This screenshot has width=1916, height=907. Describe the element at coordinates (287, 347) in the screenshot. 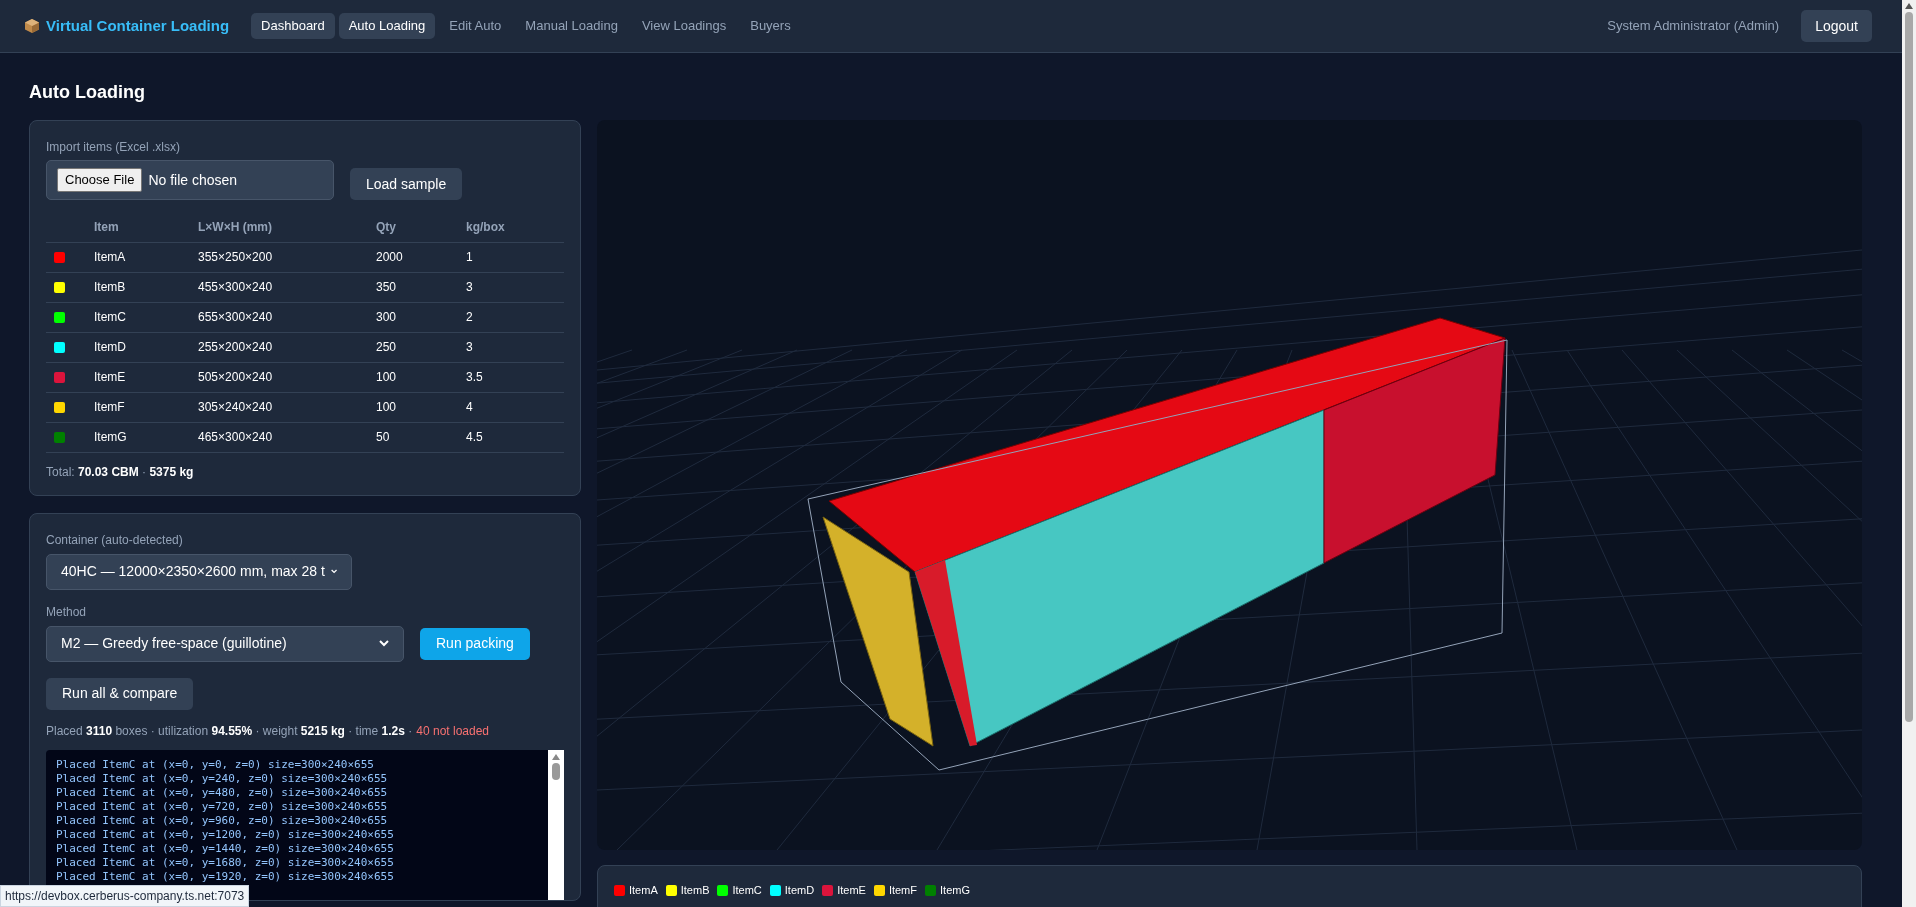

I see `table-cell: 255×200×240` at that location.